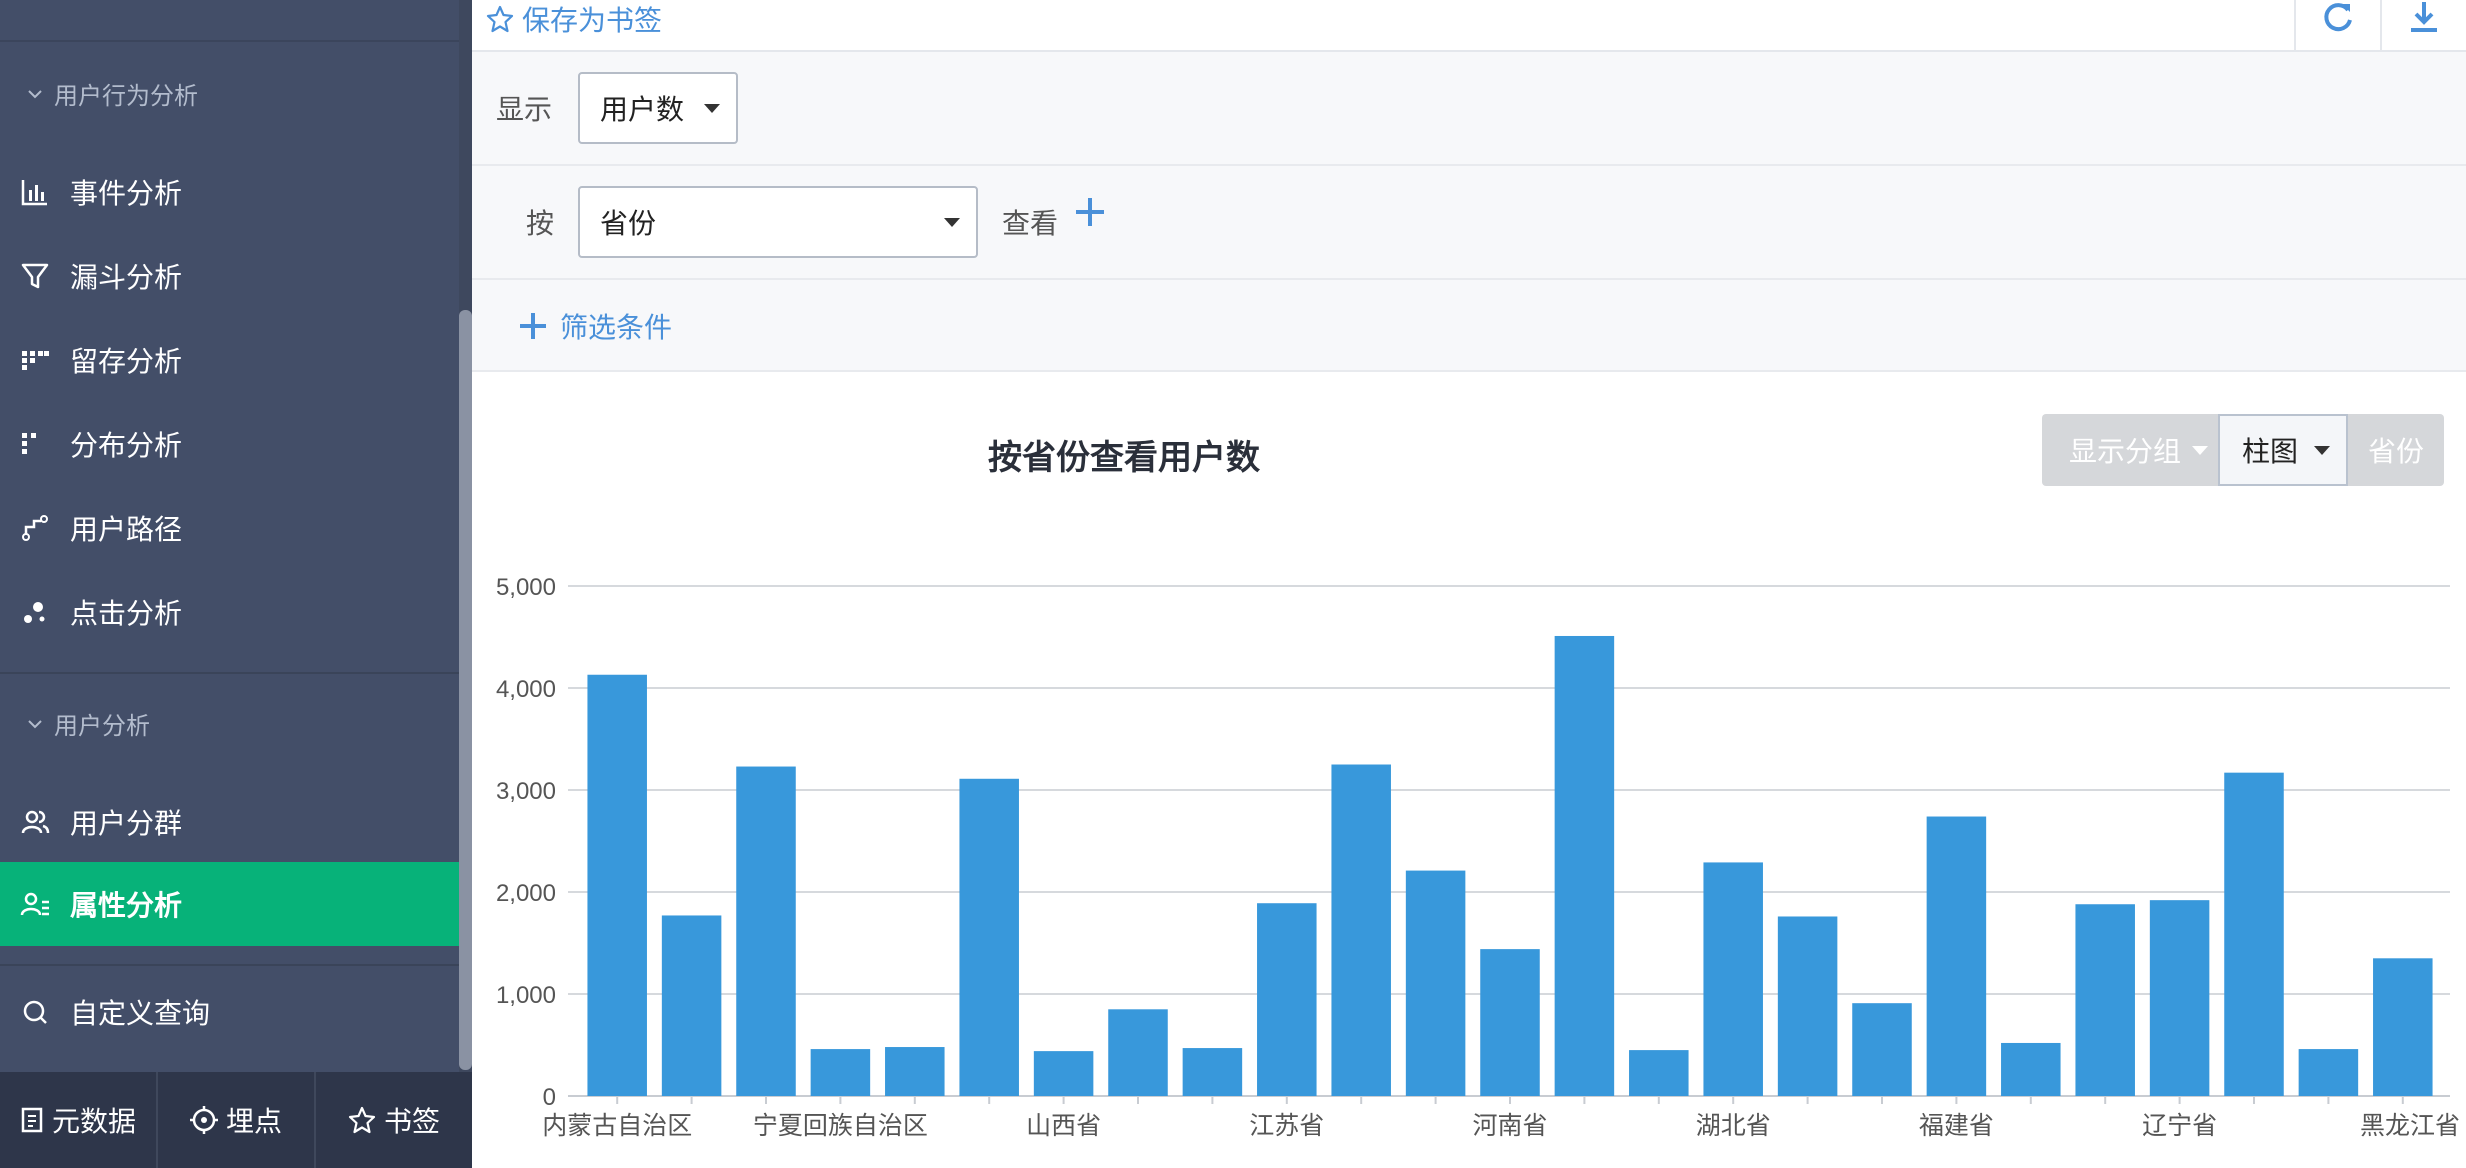 The image size is (2466, 1168). I want to click on chart-type-select: 柱图, so click(2283, 450).